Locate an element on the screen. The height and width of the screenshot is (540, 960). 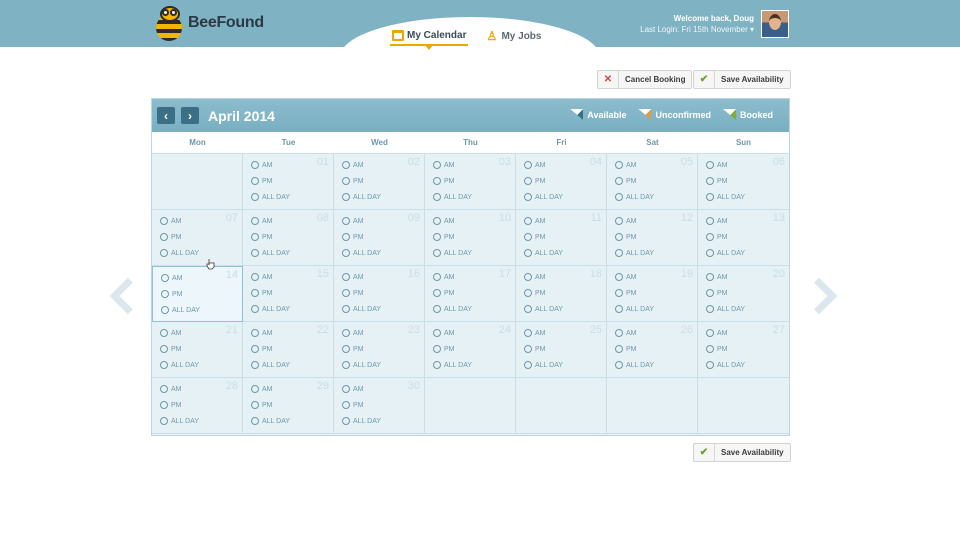
next-month-large-icon is located at coordinates (819, 296).